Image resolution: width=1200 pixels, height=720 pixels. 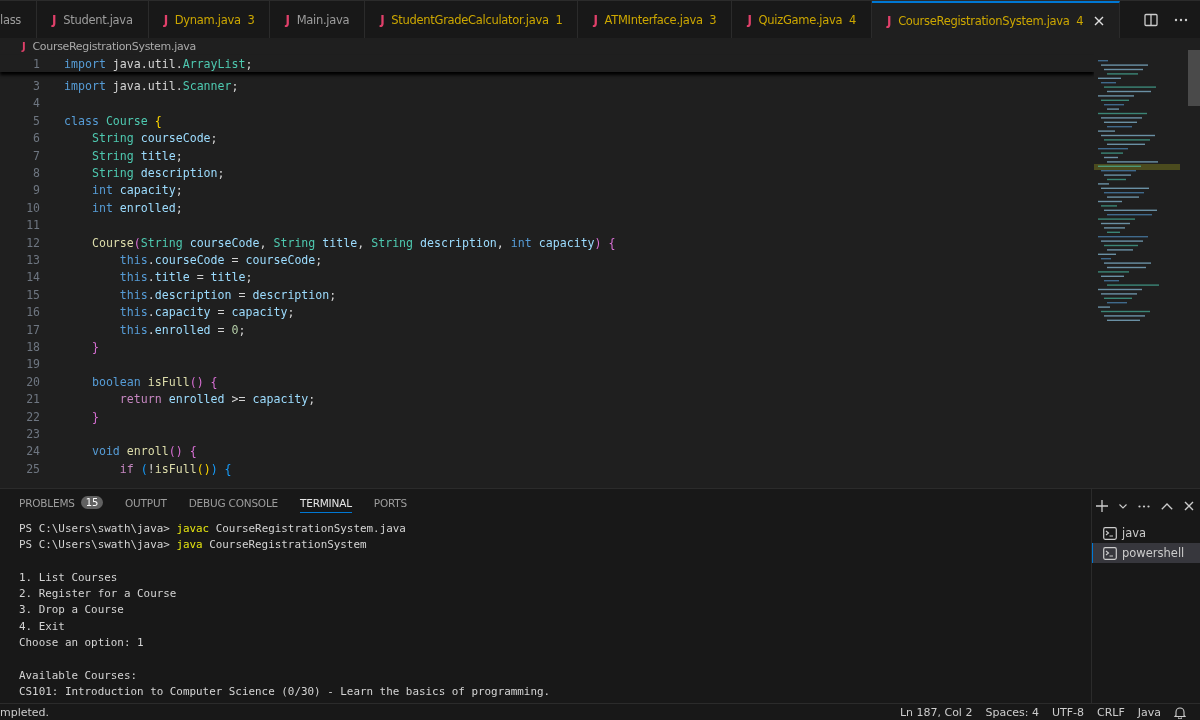 I want to click on code-line: return enrolled >= capacity;, so click(x=217, y=399).